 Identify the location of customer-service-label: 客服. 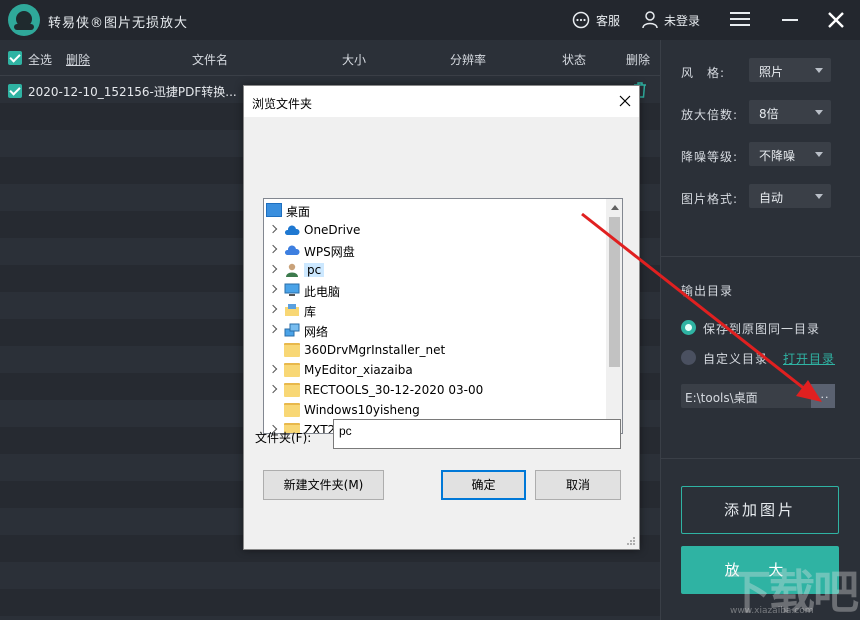
(608, 20).